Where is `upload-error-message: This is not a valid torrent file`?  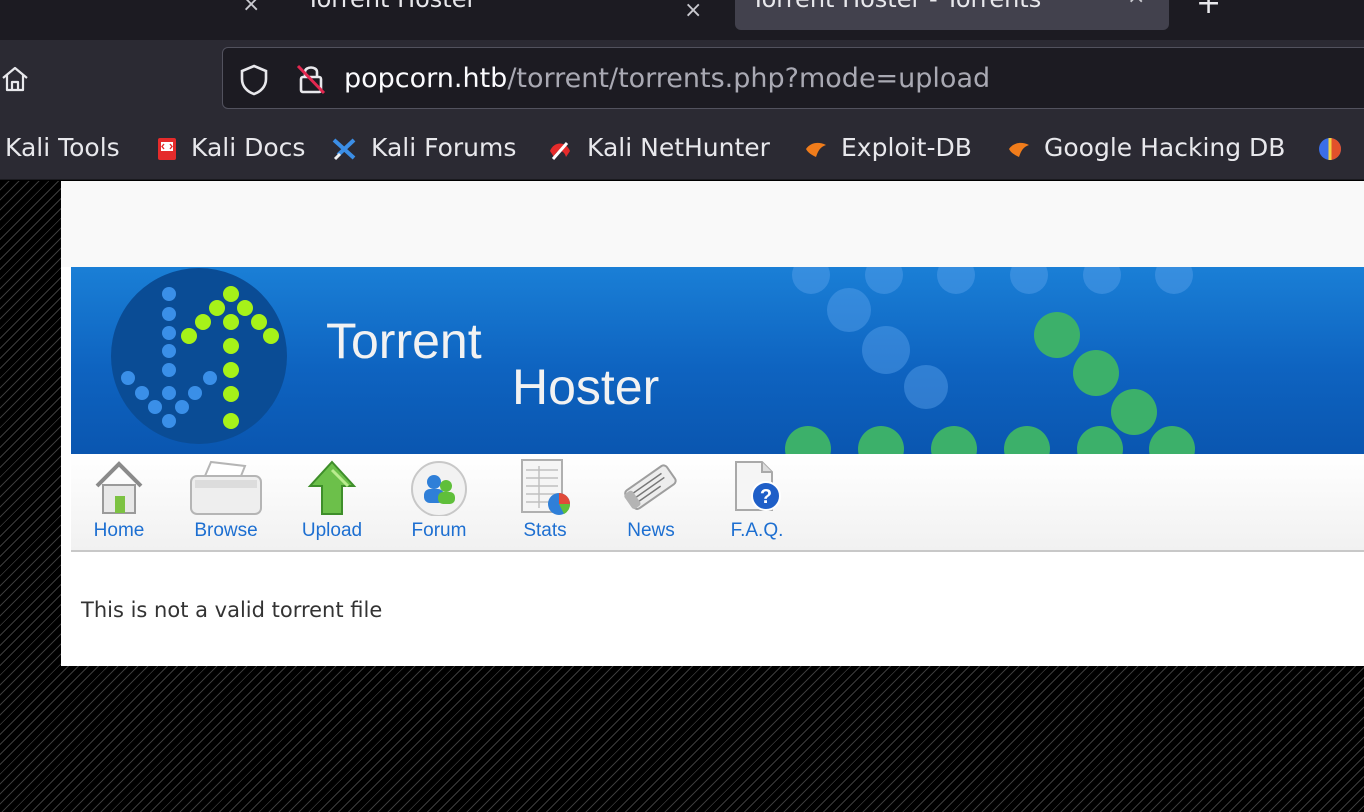 upload-error-message: This is not a valid torrent file is located at coordinates (232, 610).